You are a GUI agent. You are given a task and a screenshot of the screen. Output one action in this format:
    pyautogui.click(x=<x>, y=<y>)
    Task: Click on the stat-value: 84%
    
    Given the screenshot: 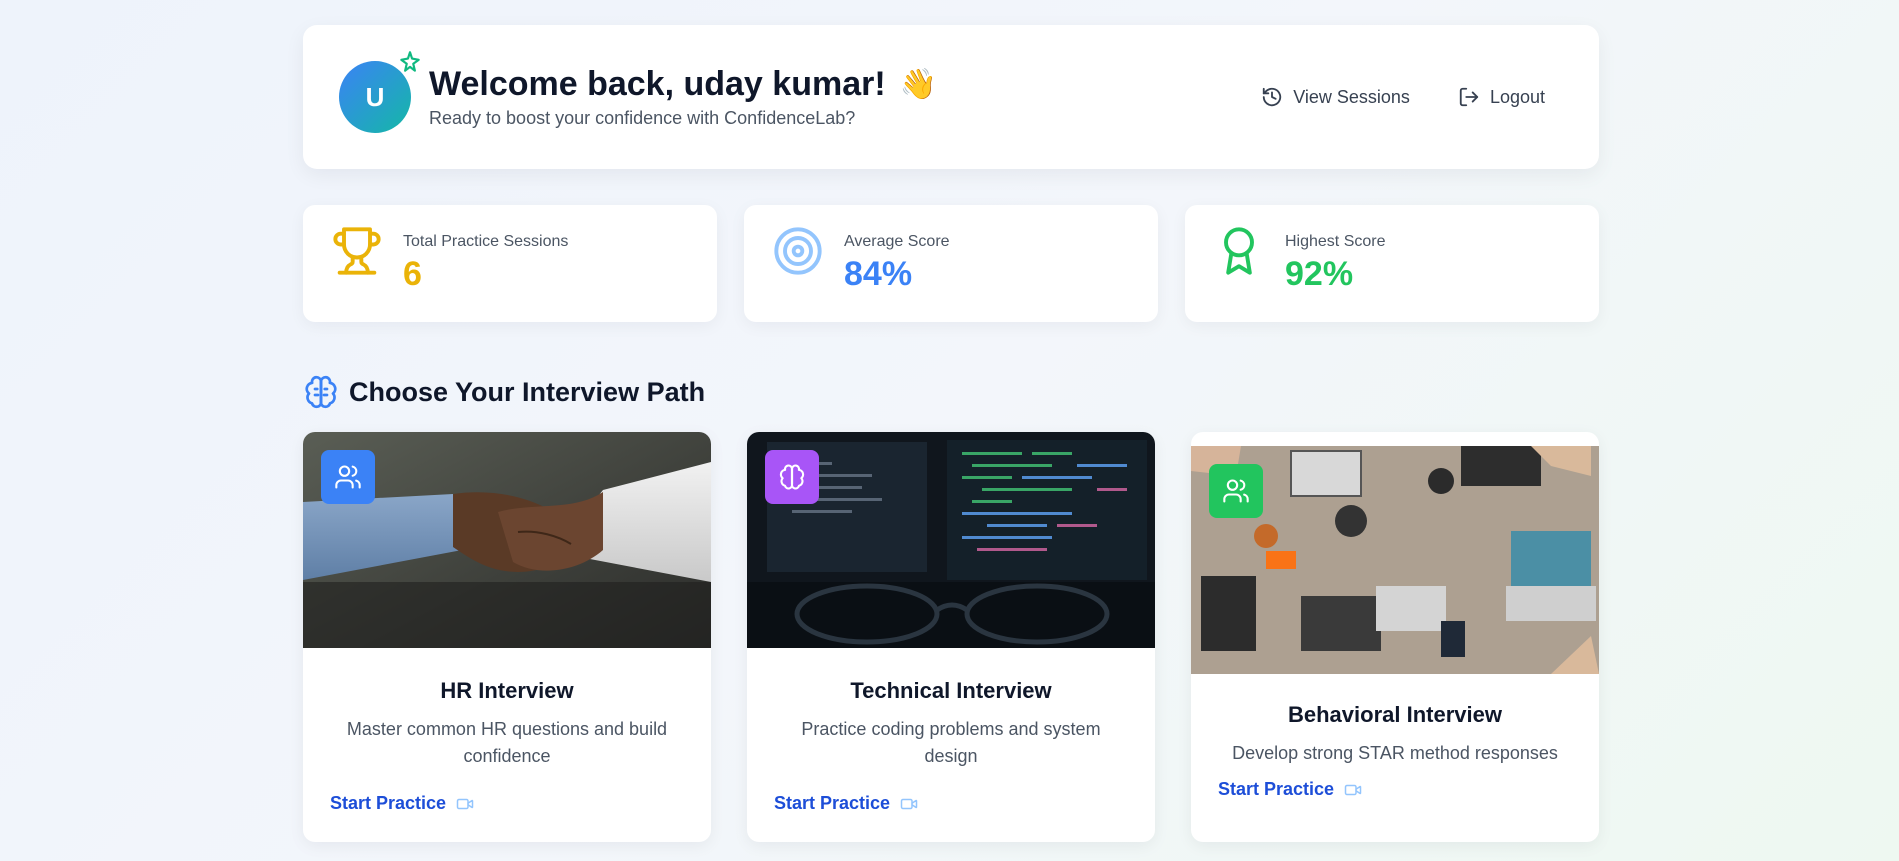 What is the action you would take?
    pyautogui.click(x=878, y=274)
    